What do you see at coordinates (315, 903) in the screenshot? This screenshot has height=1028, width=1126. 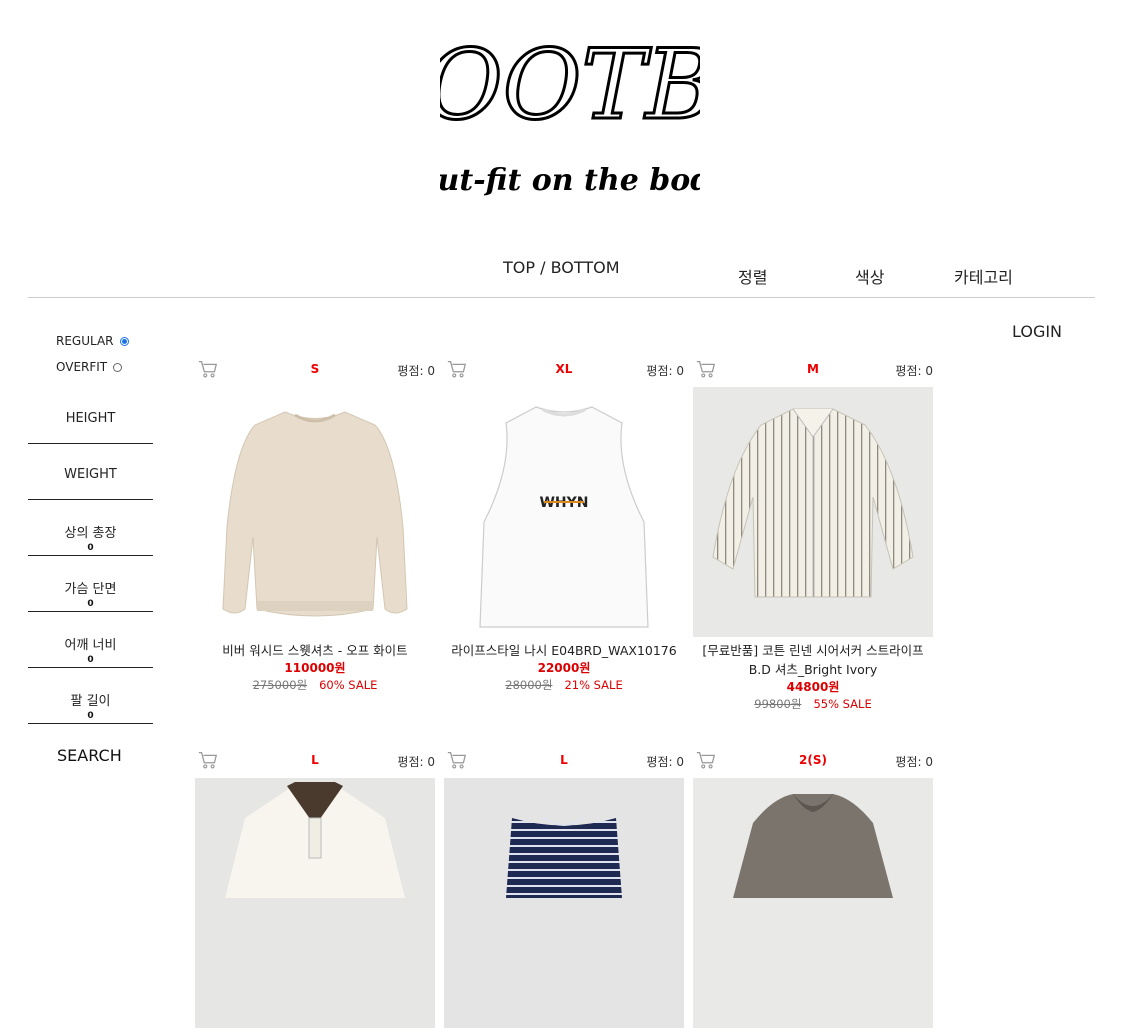 I see `polo-image` at bounding box center [315, 903].